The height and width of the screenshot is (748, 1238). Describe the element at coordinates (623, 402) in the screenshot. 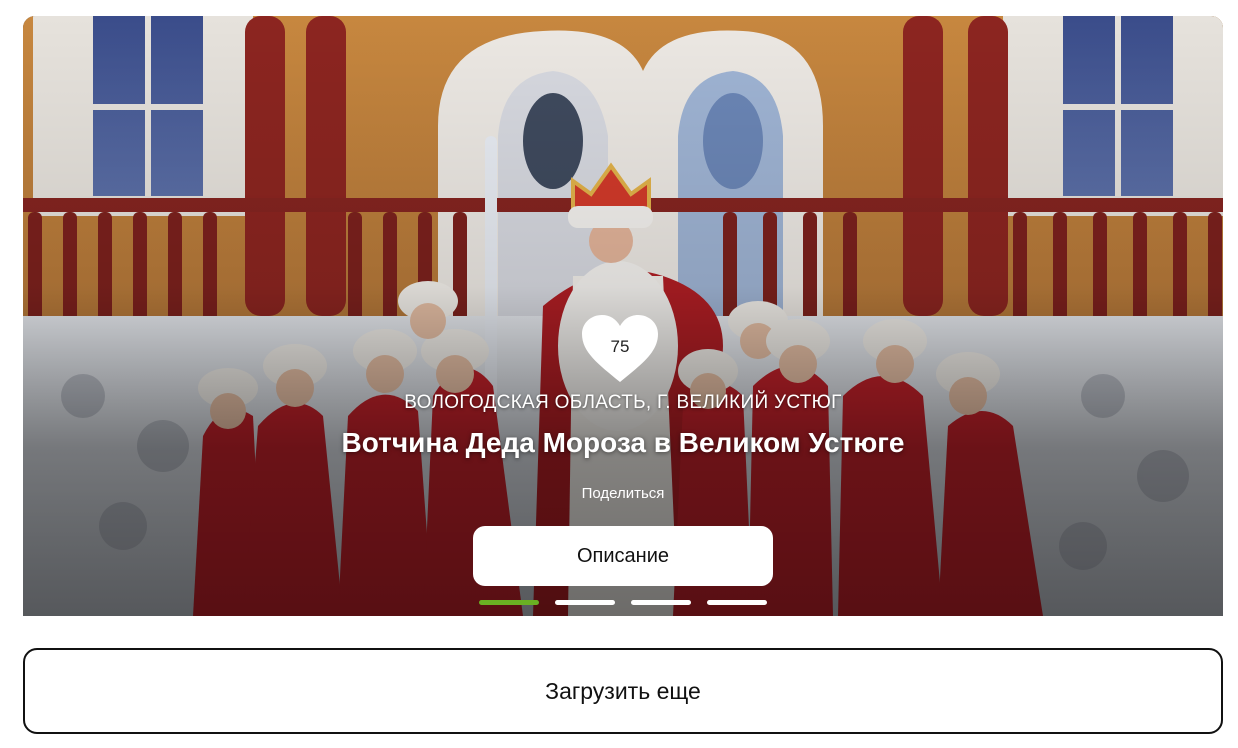

I see `card-region: ВОЛОГОДСКАЯ ОБЛАСТЬ, Г. ВЕЛИКИЙ УСТЮГ` at that location.